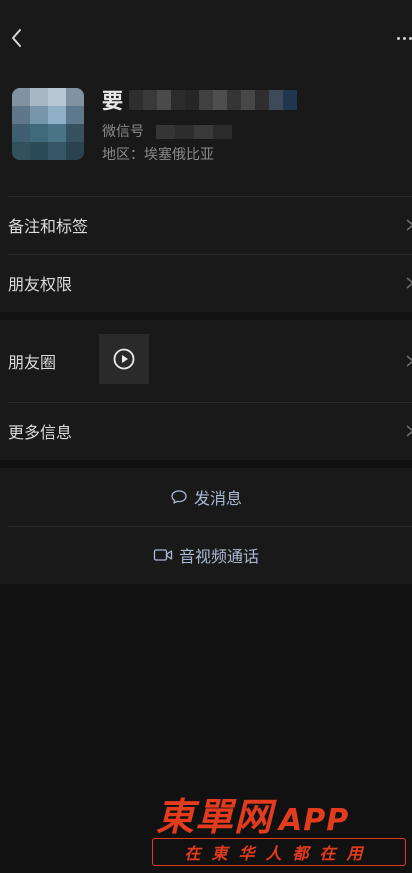 This screenshot has width=412, height=873. What do you see at coordinates (314, 820) in the screenshot?
I see `watermark-app-text: APP` at bounding box center [314, 820].